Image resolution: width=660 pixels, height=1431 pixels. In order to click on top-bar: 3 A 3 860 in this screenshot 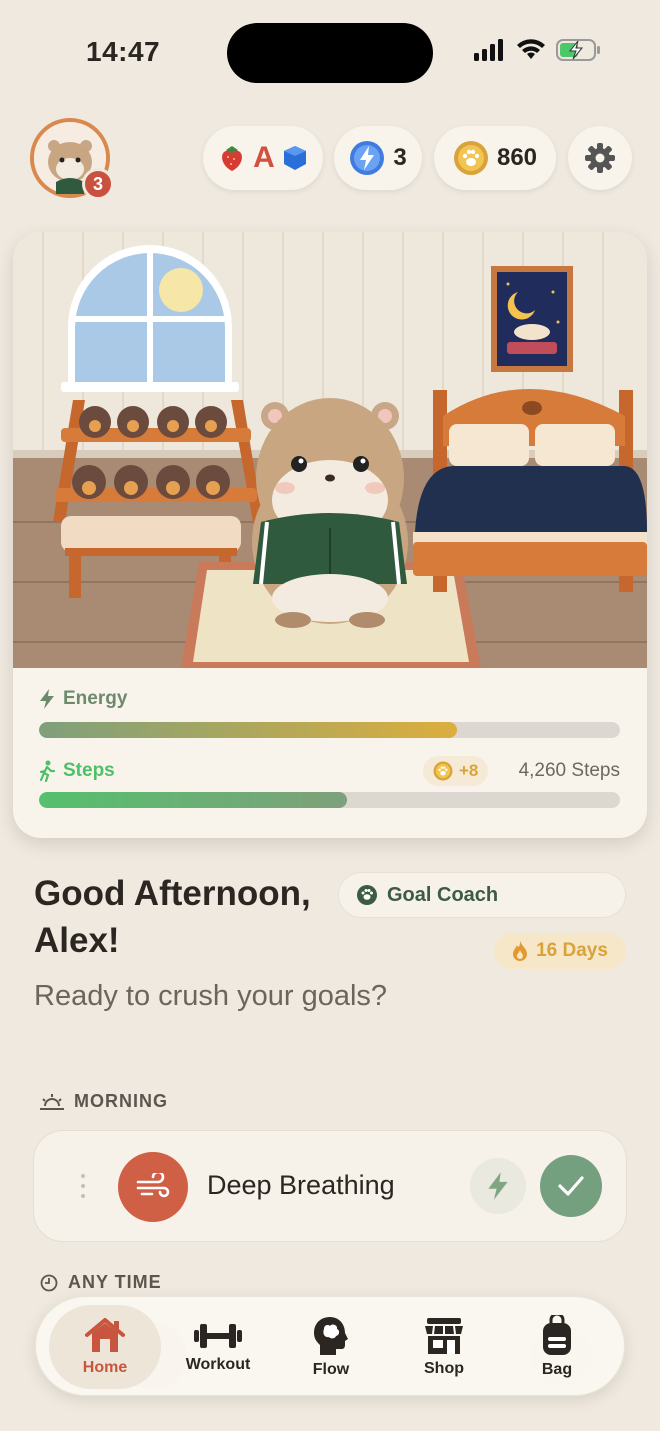, I will do `click(330, 159)`.